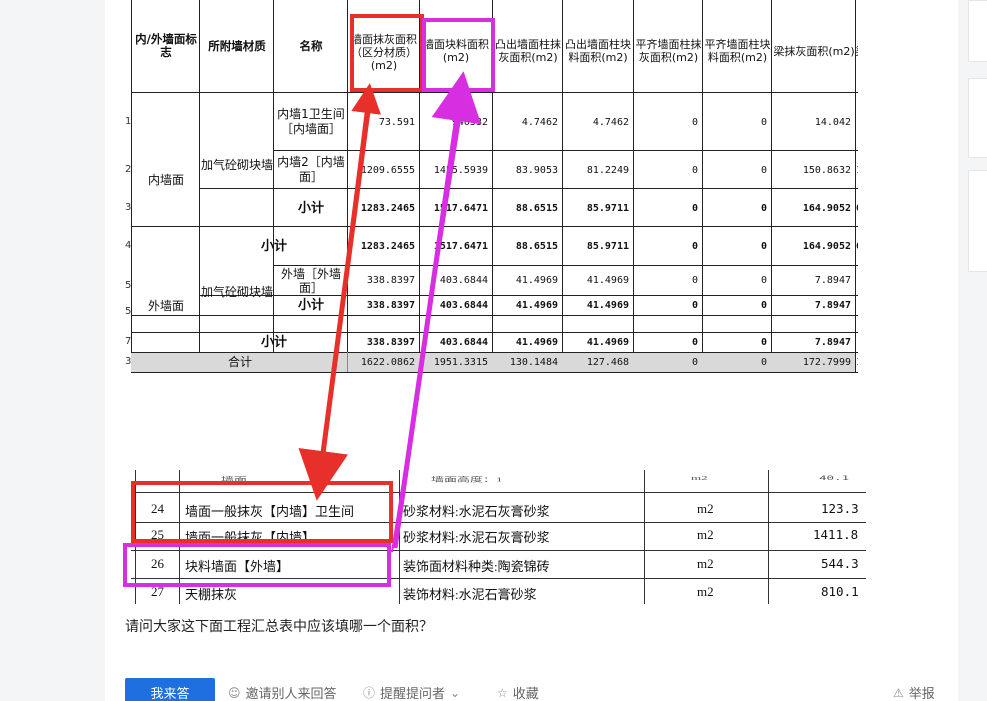  I want to click on remind-button: ⓘ 提醒提问者 ⌄, so click(411, 692).